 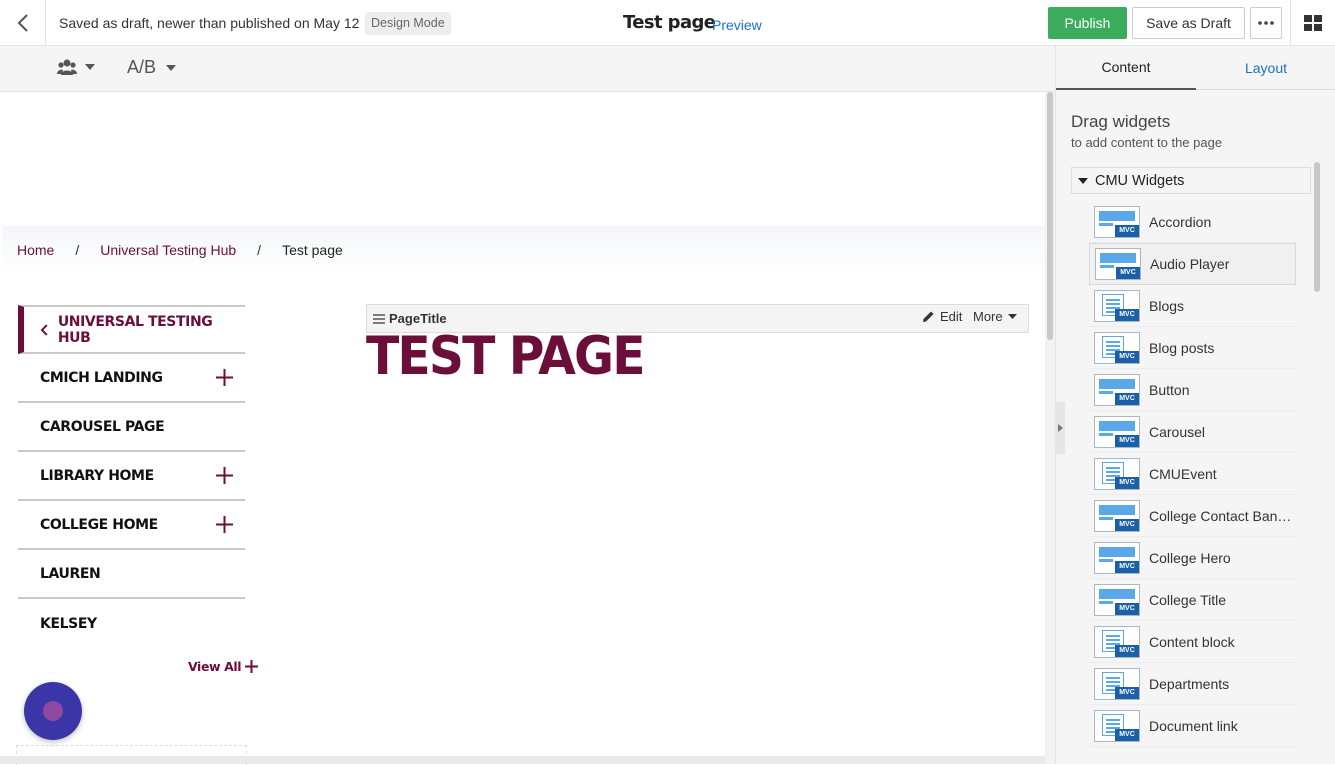 What do you see at coordinates (1192, 306) in the screenshot?
I see `widget-item: MVC Blogs` at bounding box center [1192, 306].